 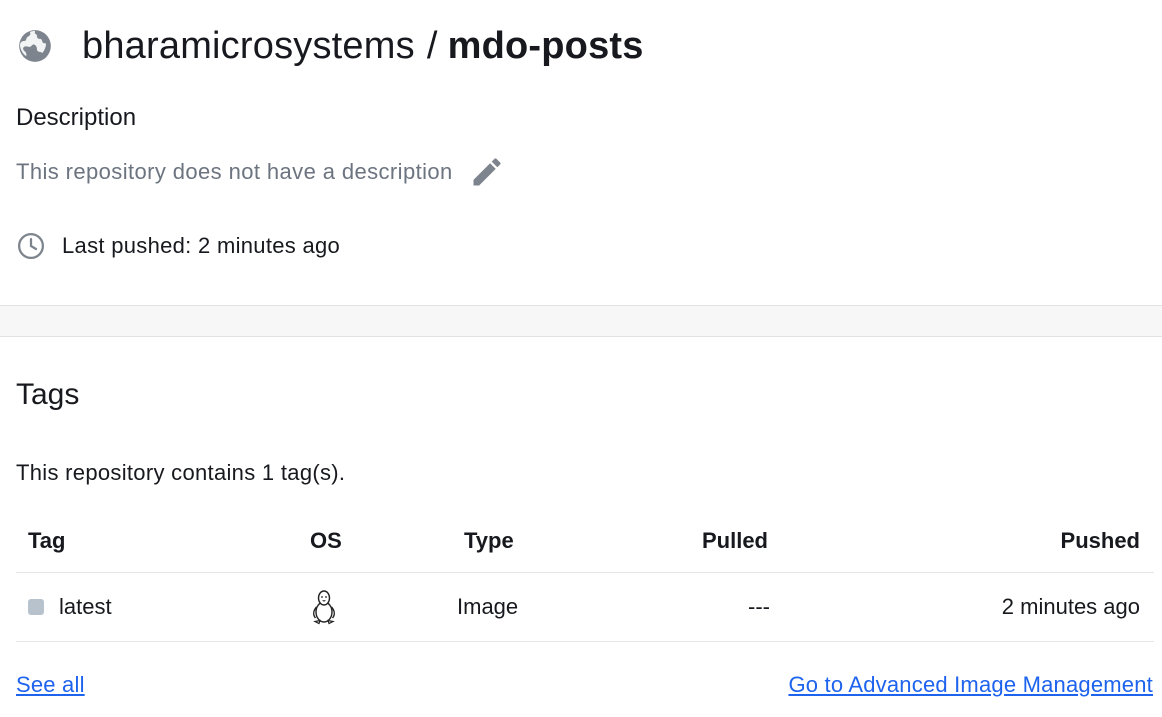 I want to click on linux-icon, so click(x=324, y=607).